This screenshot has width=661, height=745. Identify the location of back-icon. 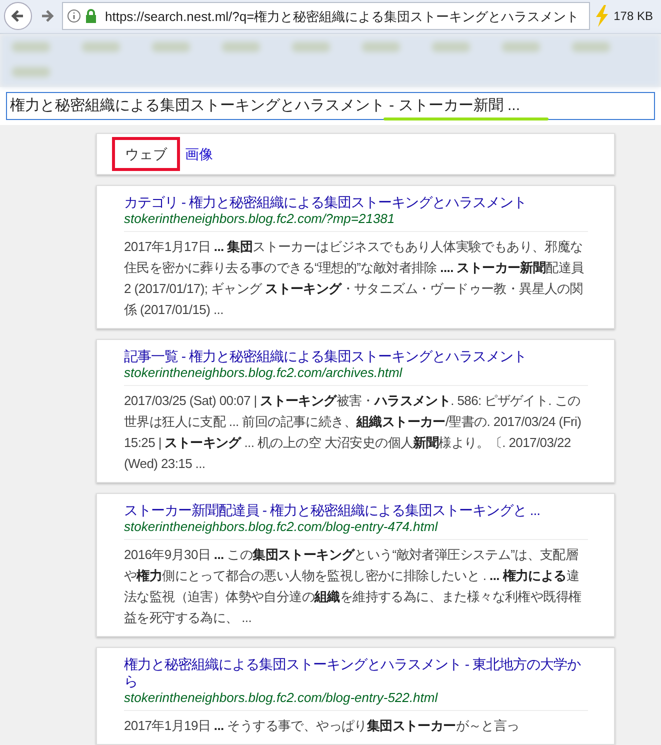
(18, 16).